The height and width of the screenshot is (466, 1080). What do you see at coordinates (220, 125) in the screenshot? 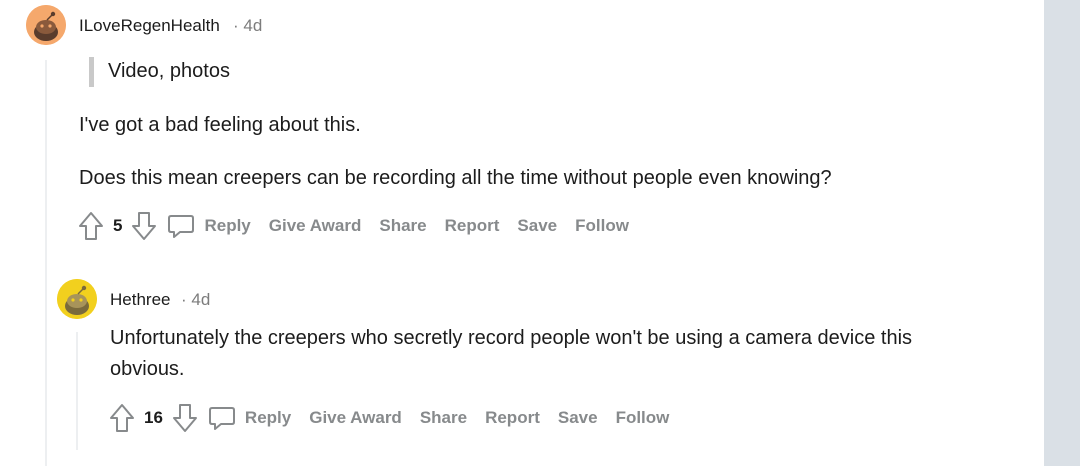
I see `comment-paragraph-1: I've got a bad feeling about this.` at bounding box center [220, 125].